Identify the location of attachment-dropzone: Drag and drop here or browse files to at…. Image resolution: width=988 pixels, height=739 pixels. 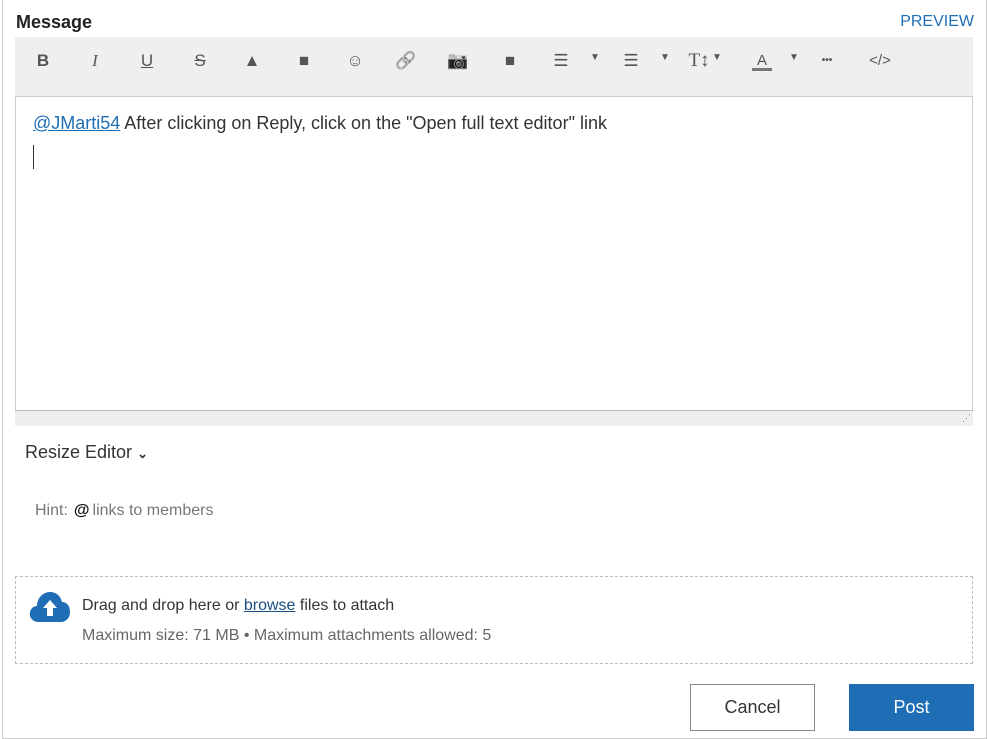
(494, 620).